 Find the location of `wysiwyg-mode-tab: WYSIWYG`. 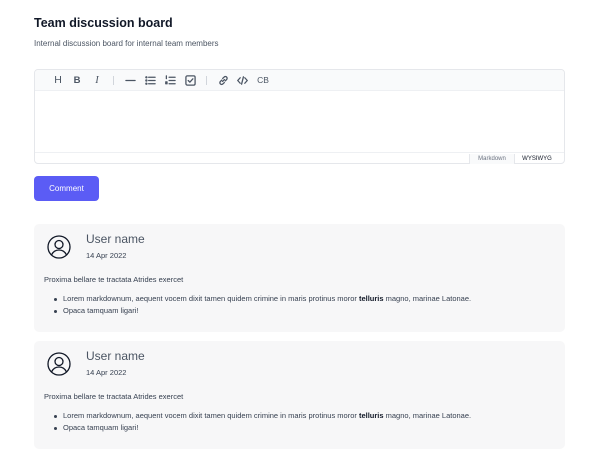

wysiwyg-mode-tab: WYSIWYG is located at coordinates (537, 159).